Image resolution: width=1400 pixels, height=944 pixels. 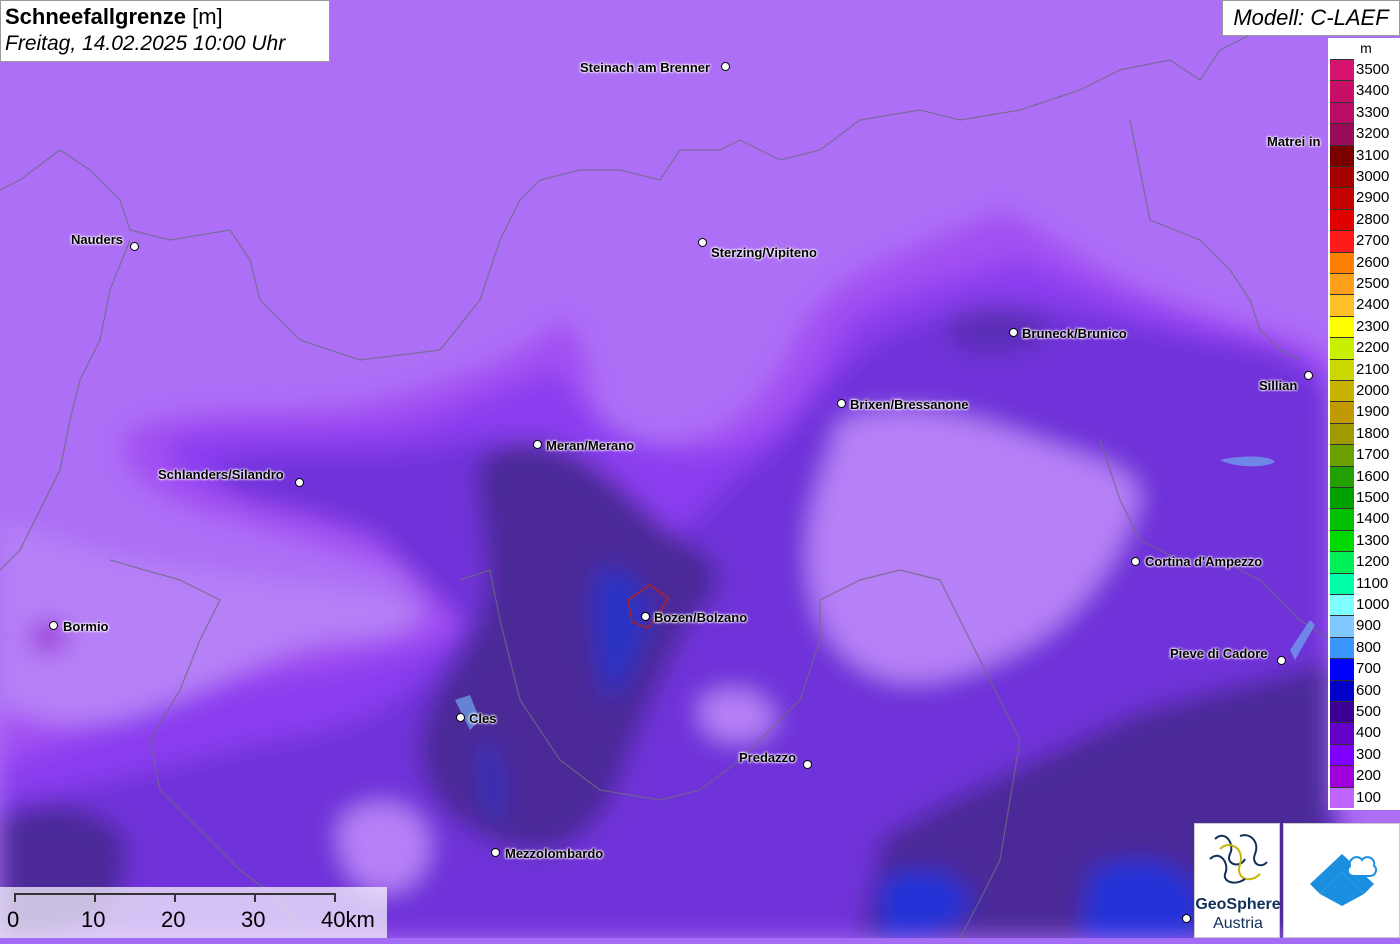 I want to click on geosphere-logo: GeoSphere Austria, so click(x=1237, y=880).